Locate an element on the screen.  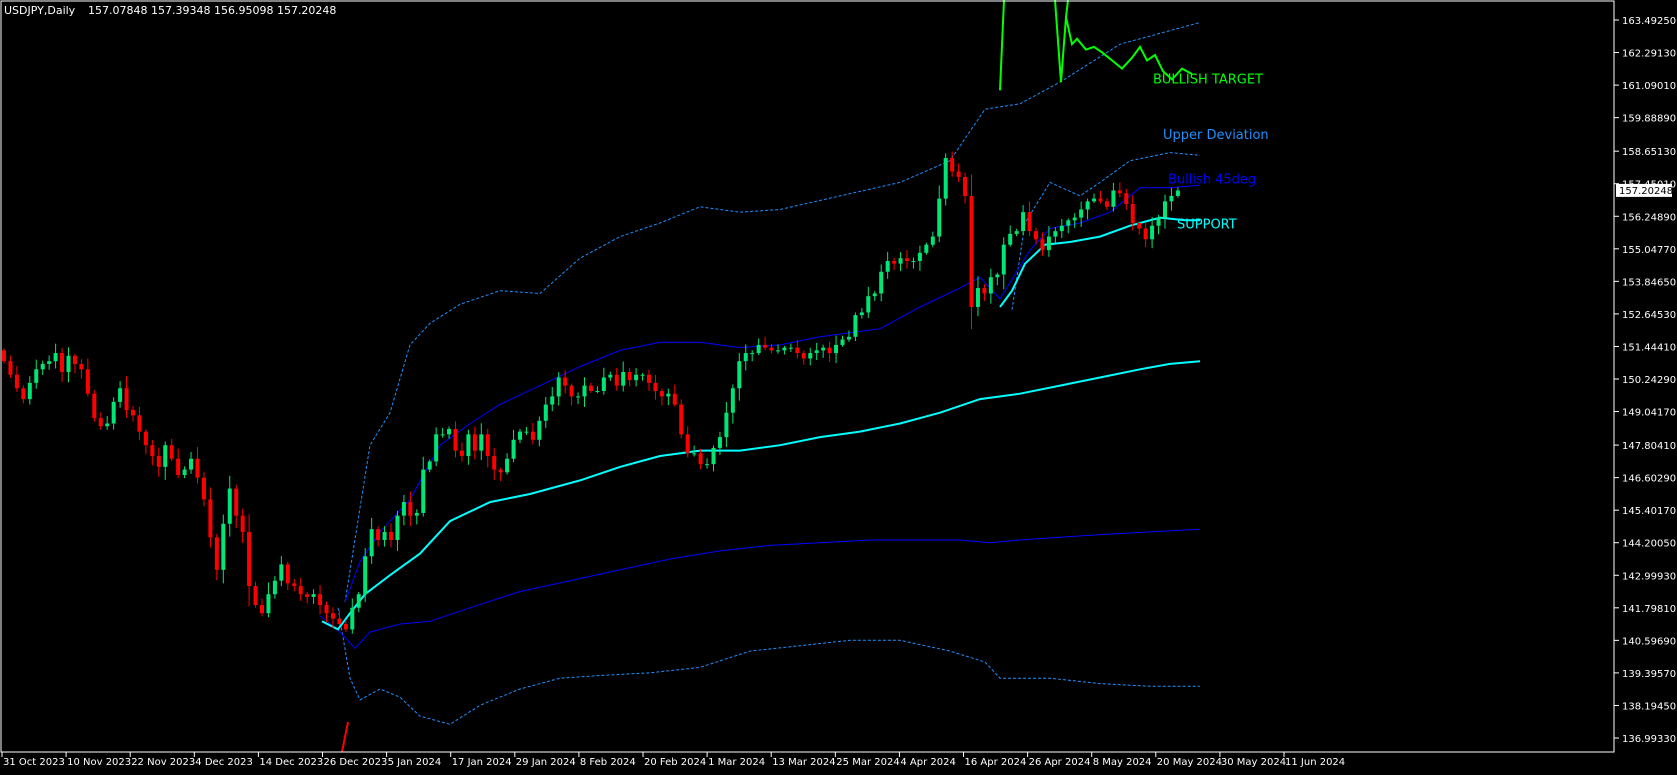
y-tick-label: 152.64530 is located at coordinates (1649, 315).